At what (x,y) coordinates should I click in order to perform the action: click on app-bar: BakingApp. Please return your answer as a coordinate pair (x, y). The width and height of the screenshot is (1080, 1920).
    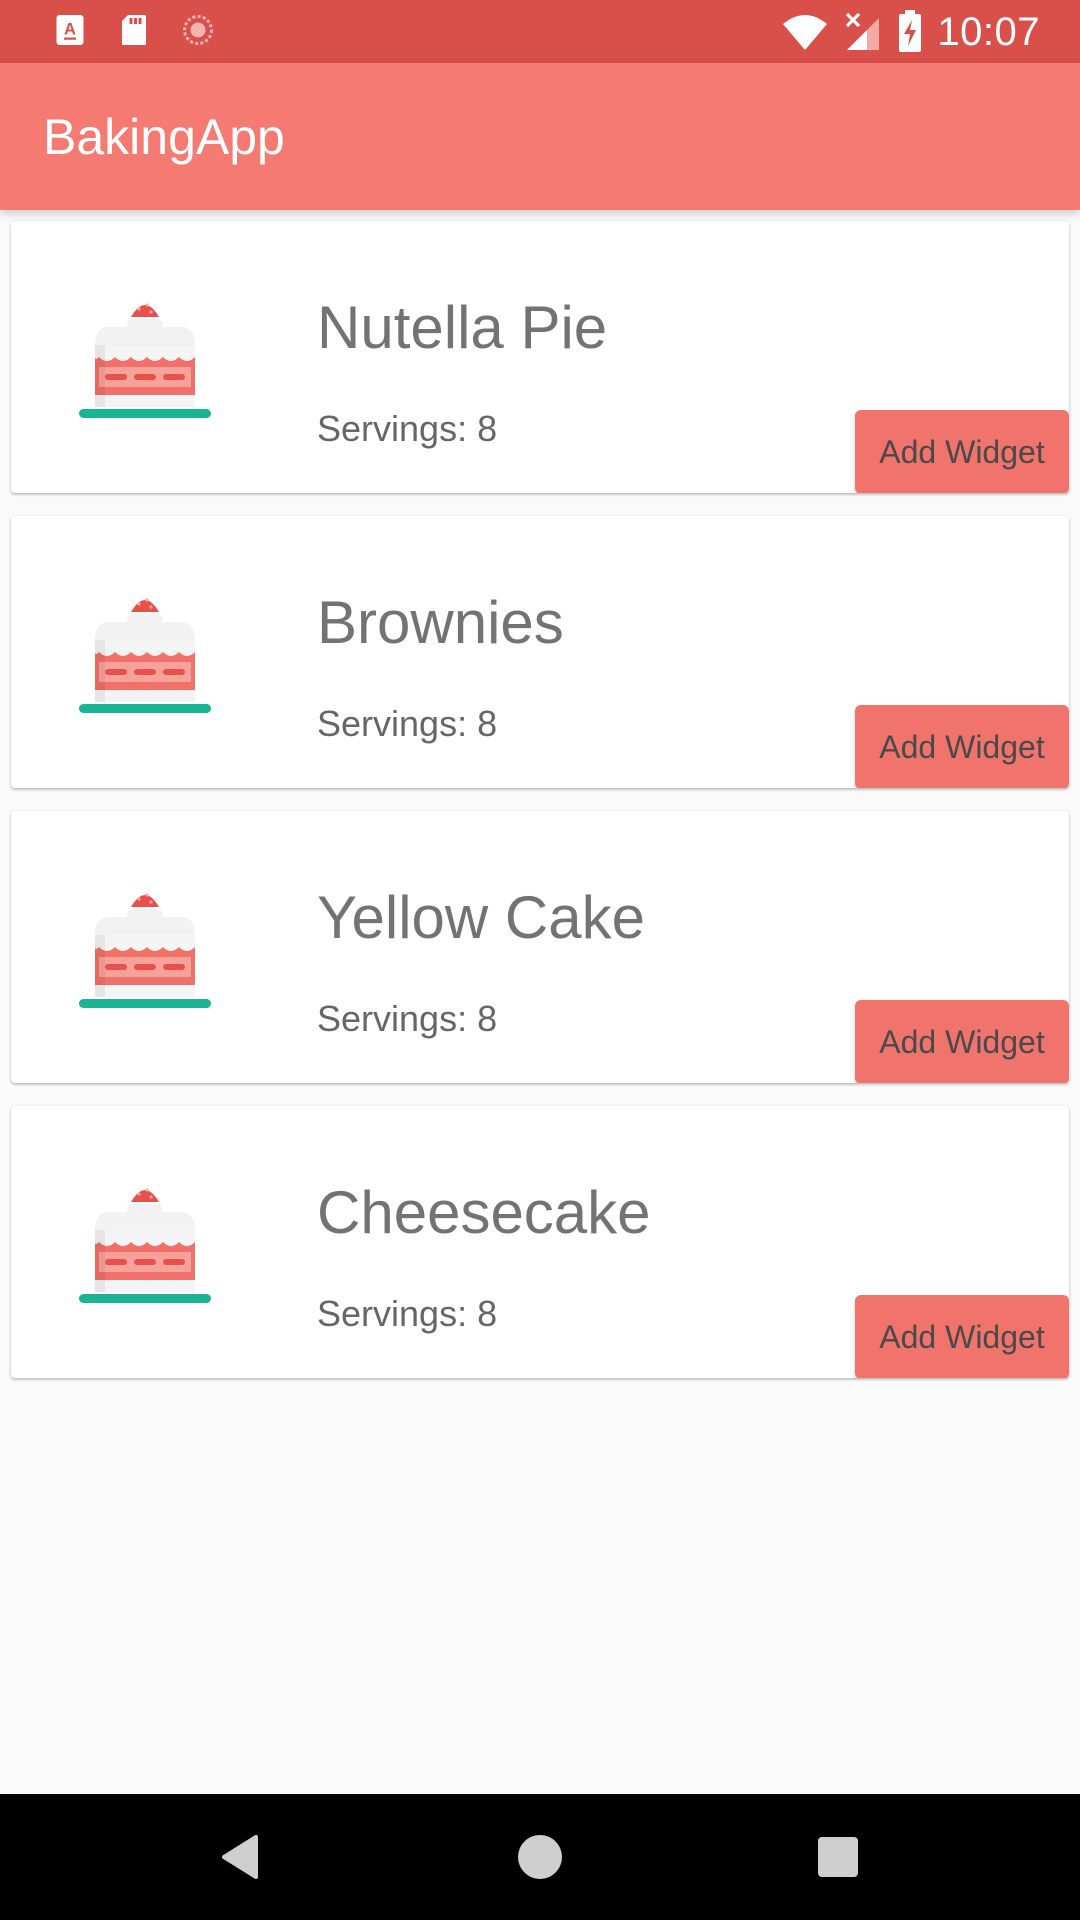
    Looking at the image, I should click on (540, 136).